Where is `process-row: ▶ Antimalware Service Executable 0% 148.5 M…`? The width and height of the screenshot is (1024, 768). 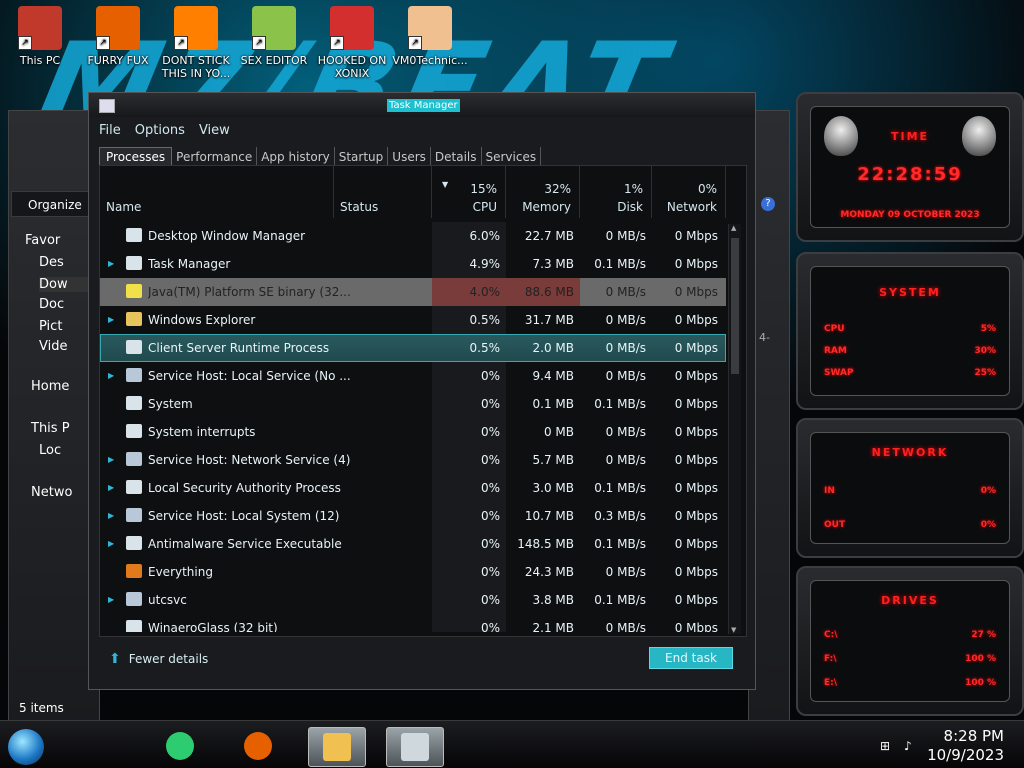
process-row: ▶ Antimalware Service Executable 0% 148.5 M… is located at coordinates (413, 544).